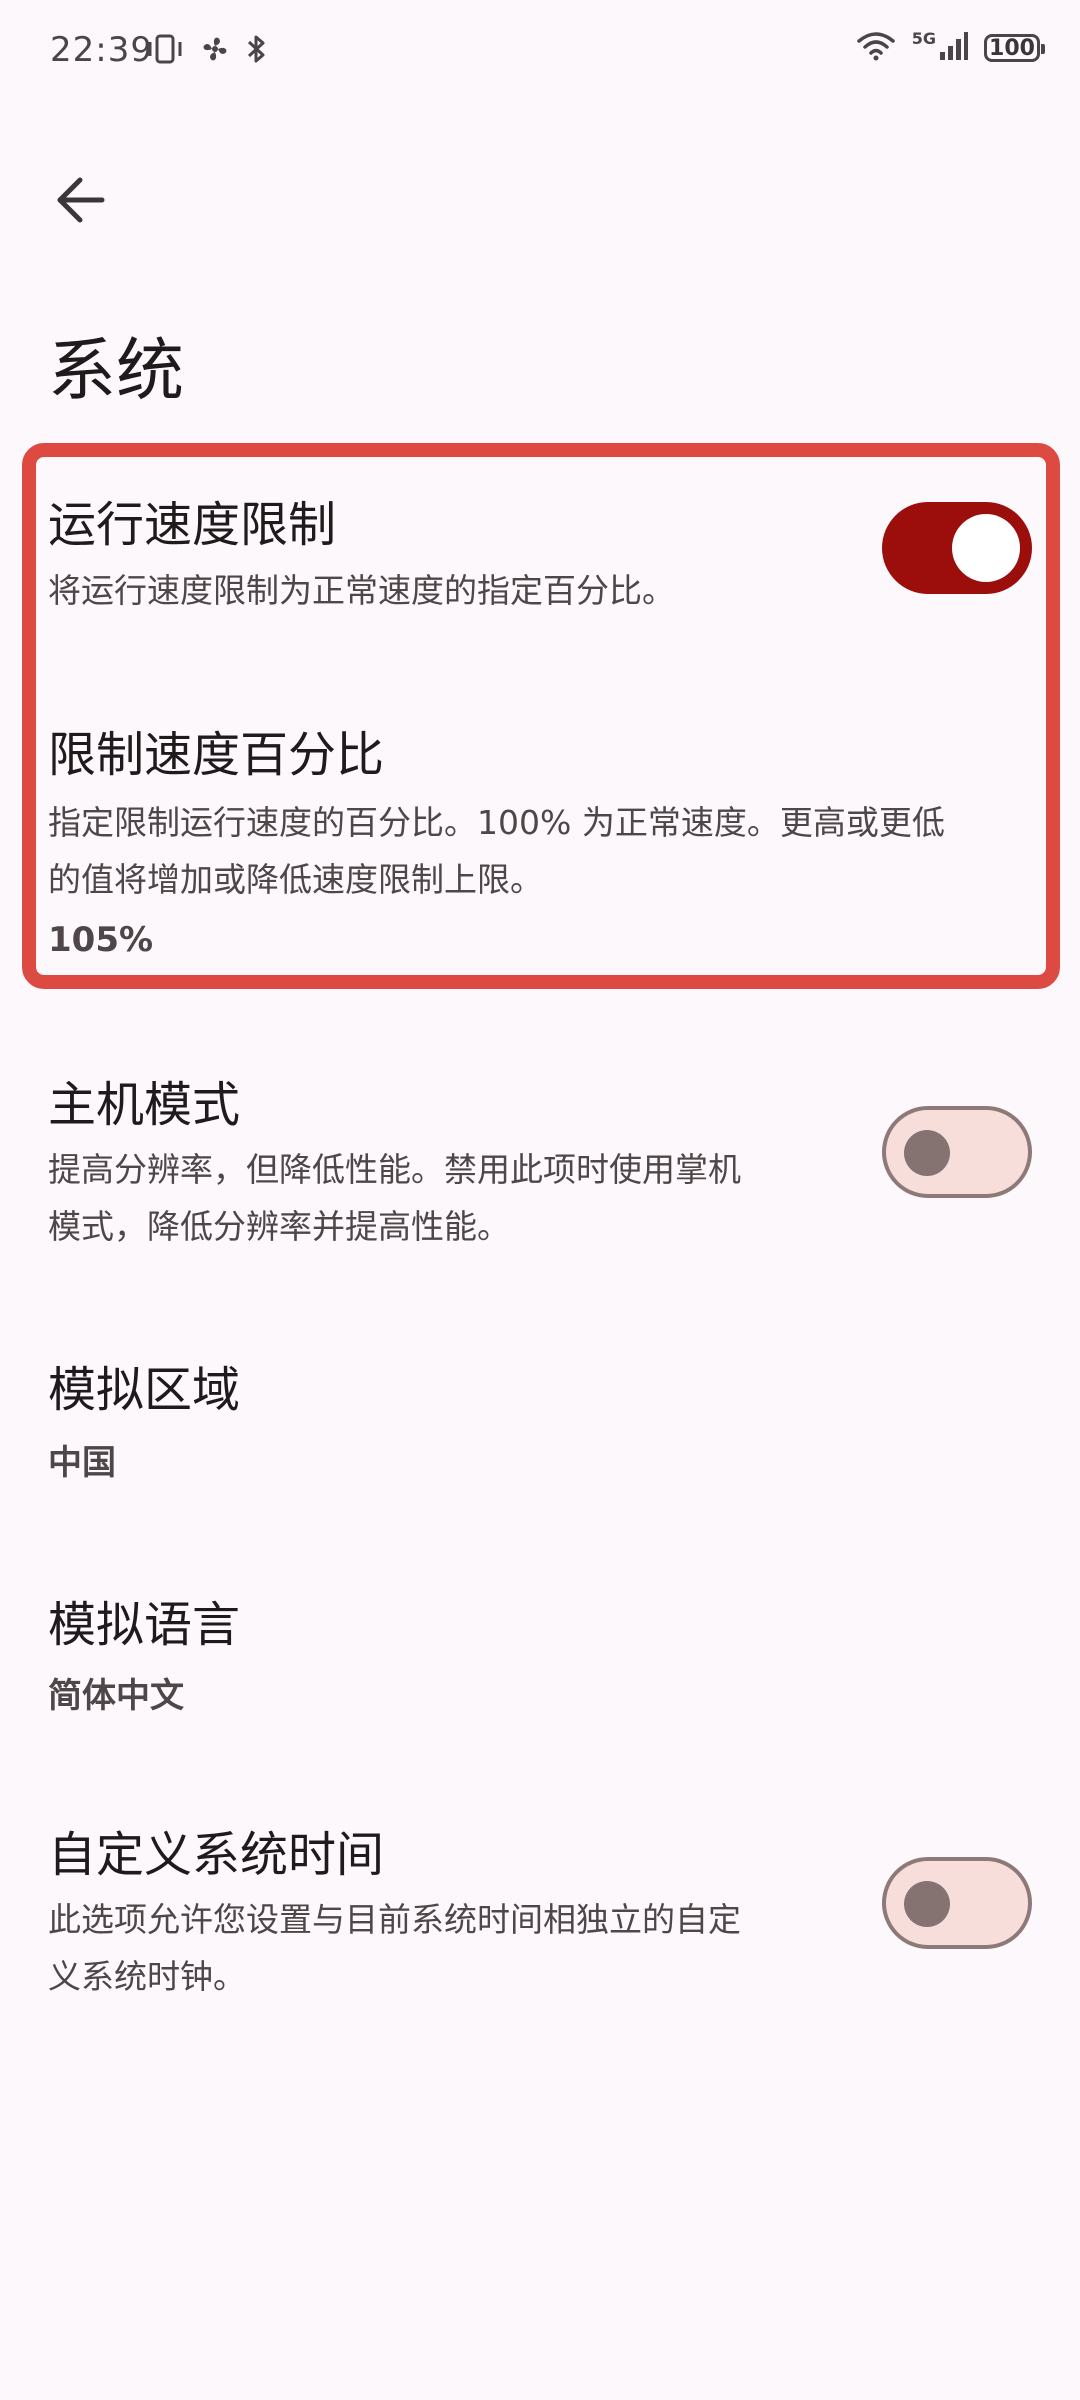 Image resolution: width=1080 pixels, height=2400 pixels. I want to click on speed-limit-description: 将运行速度限制为正常速度的指定百分比。, so click(361, 590).